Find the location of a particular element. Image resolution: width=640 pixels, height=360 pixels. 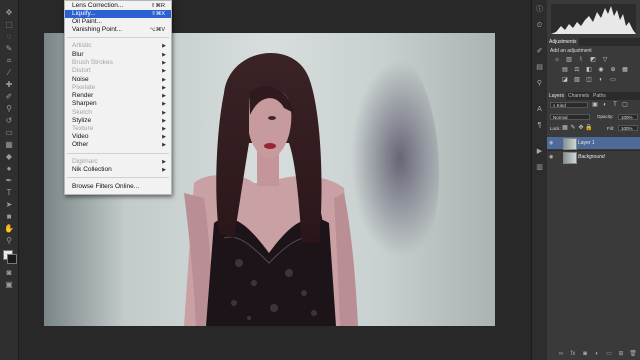

lock-label: Lock: is located at coordinates (555, 128).